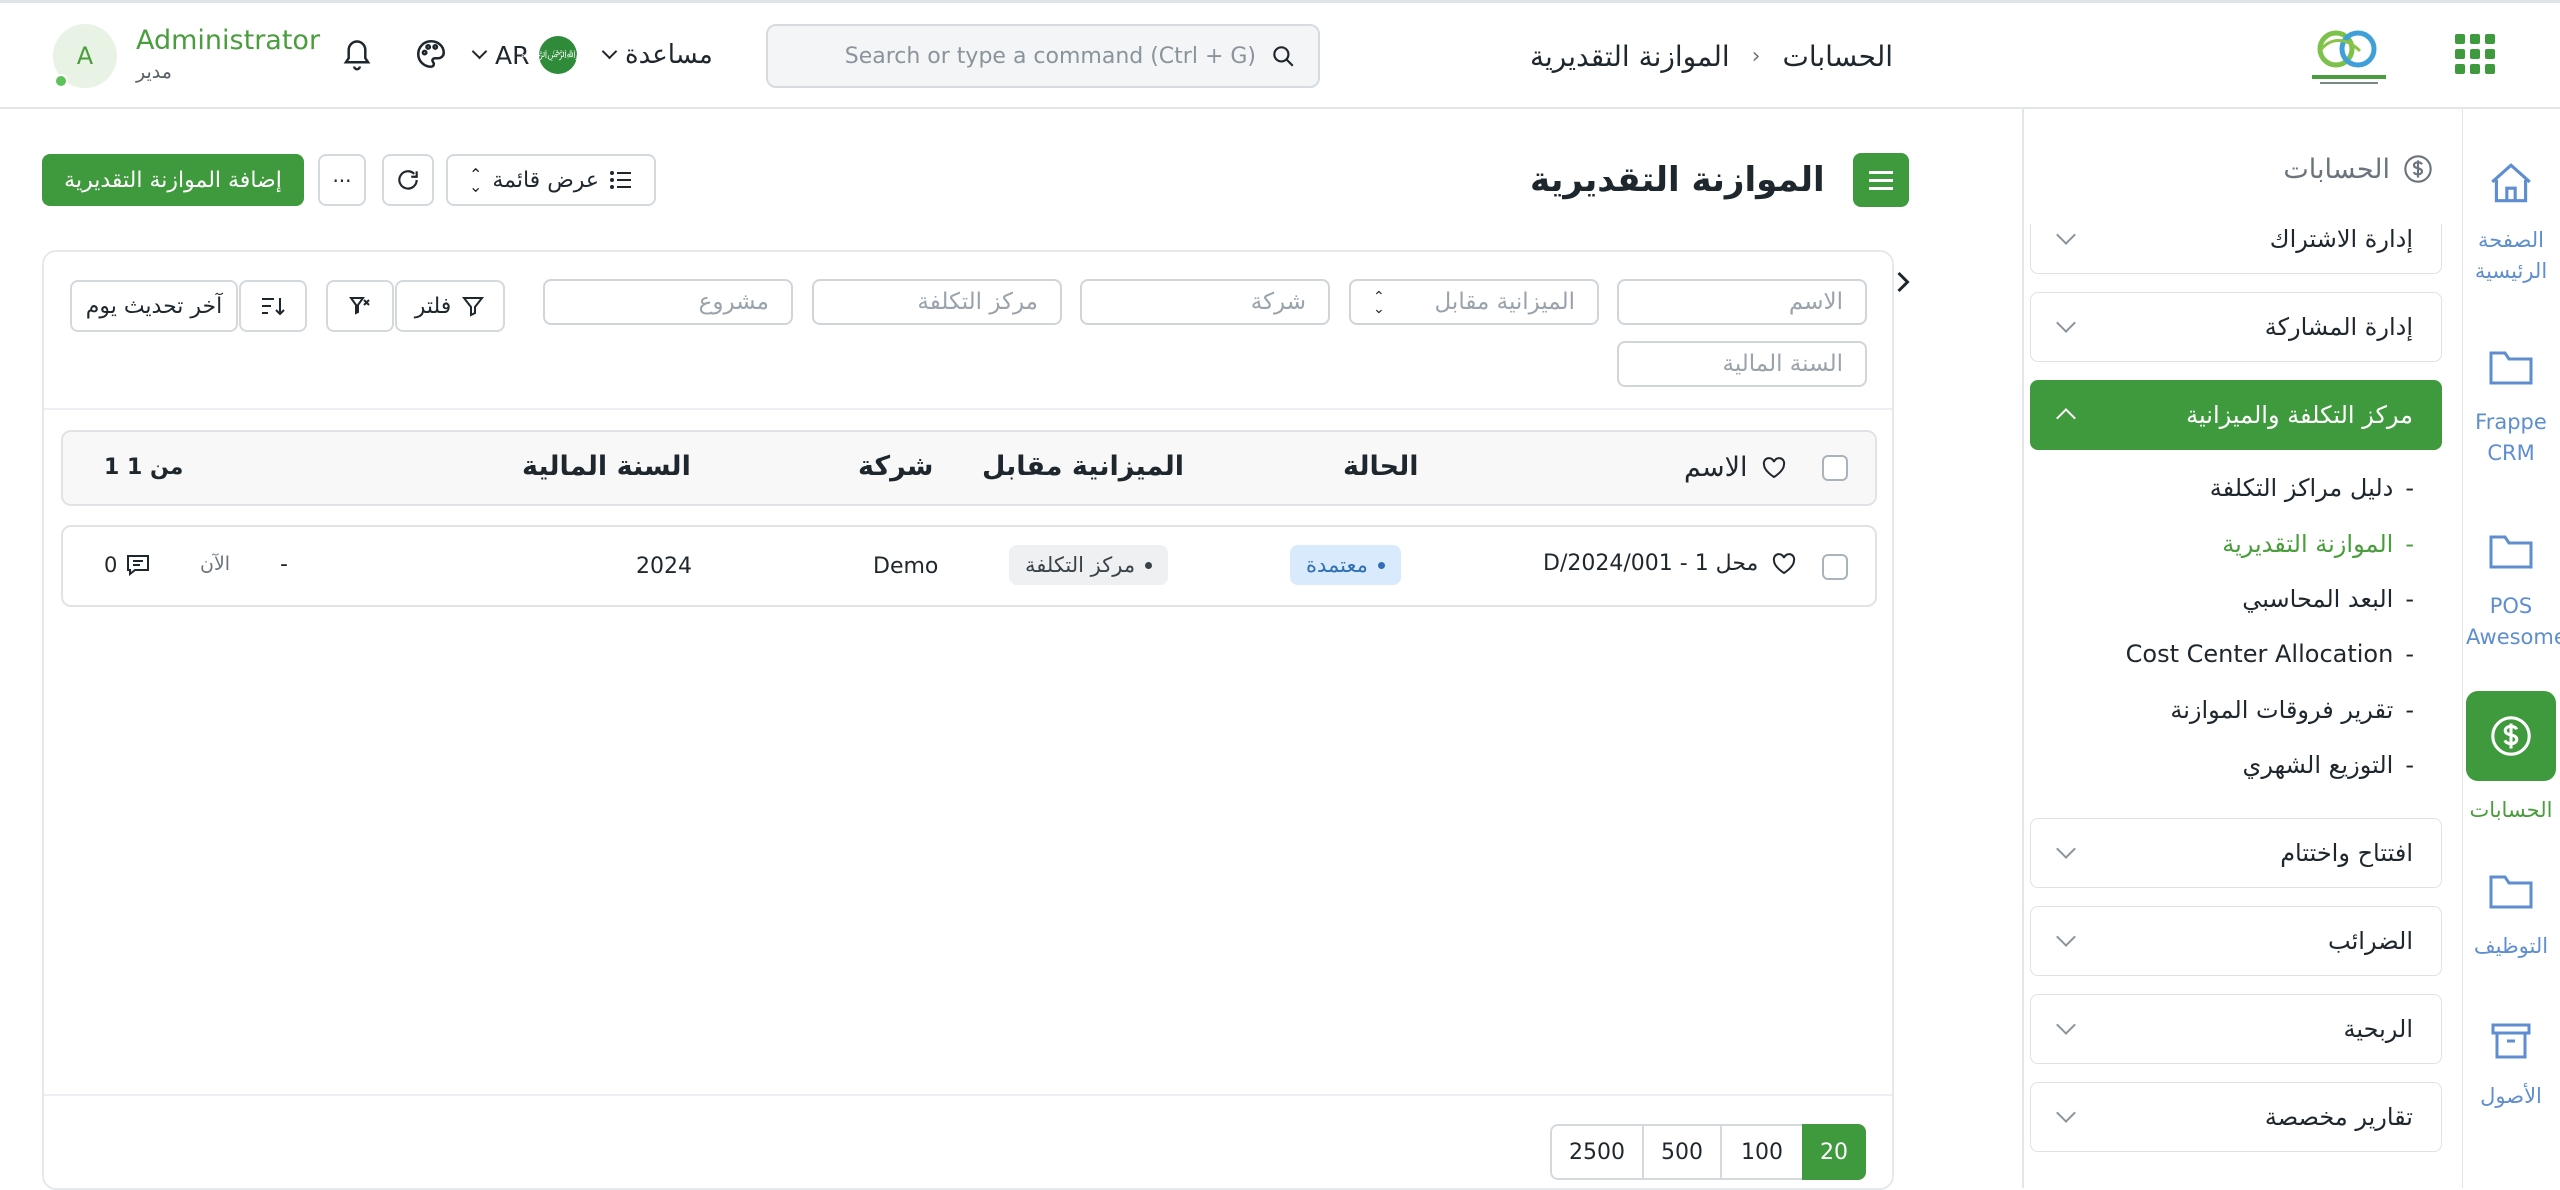 This screenshot has height=1190, width=2560. Describe the element at coordinates (2318, 544) in the screenshot. I see `sidebar-link-budget: - الموازنة التقديرية` at that location.